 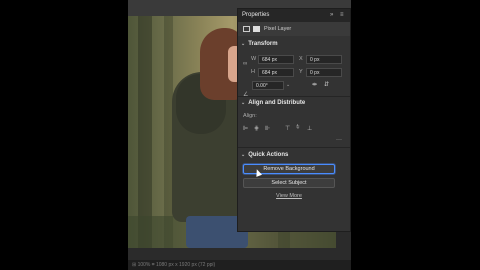 I want to click on align-center-vertical-icon: ⫩, so click(x=297, y=128).